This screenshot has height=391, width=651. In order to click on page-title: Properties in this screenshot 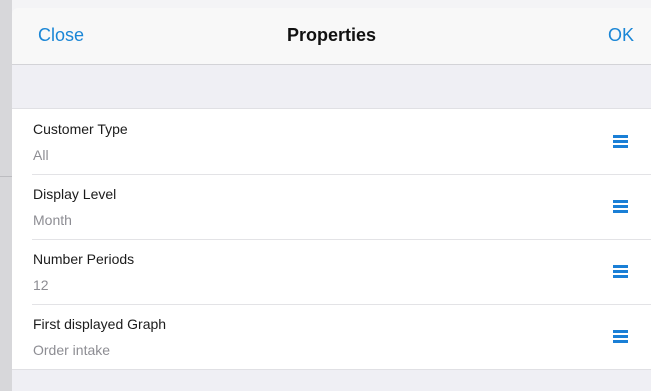, I will do `click(331, 35)`.